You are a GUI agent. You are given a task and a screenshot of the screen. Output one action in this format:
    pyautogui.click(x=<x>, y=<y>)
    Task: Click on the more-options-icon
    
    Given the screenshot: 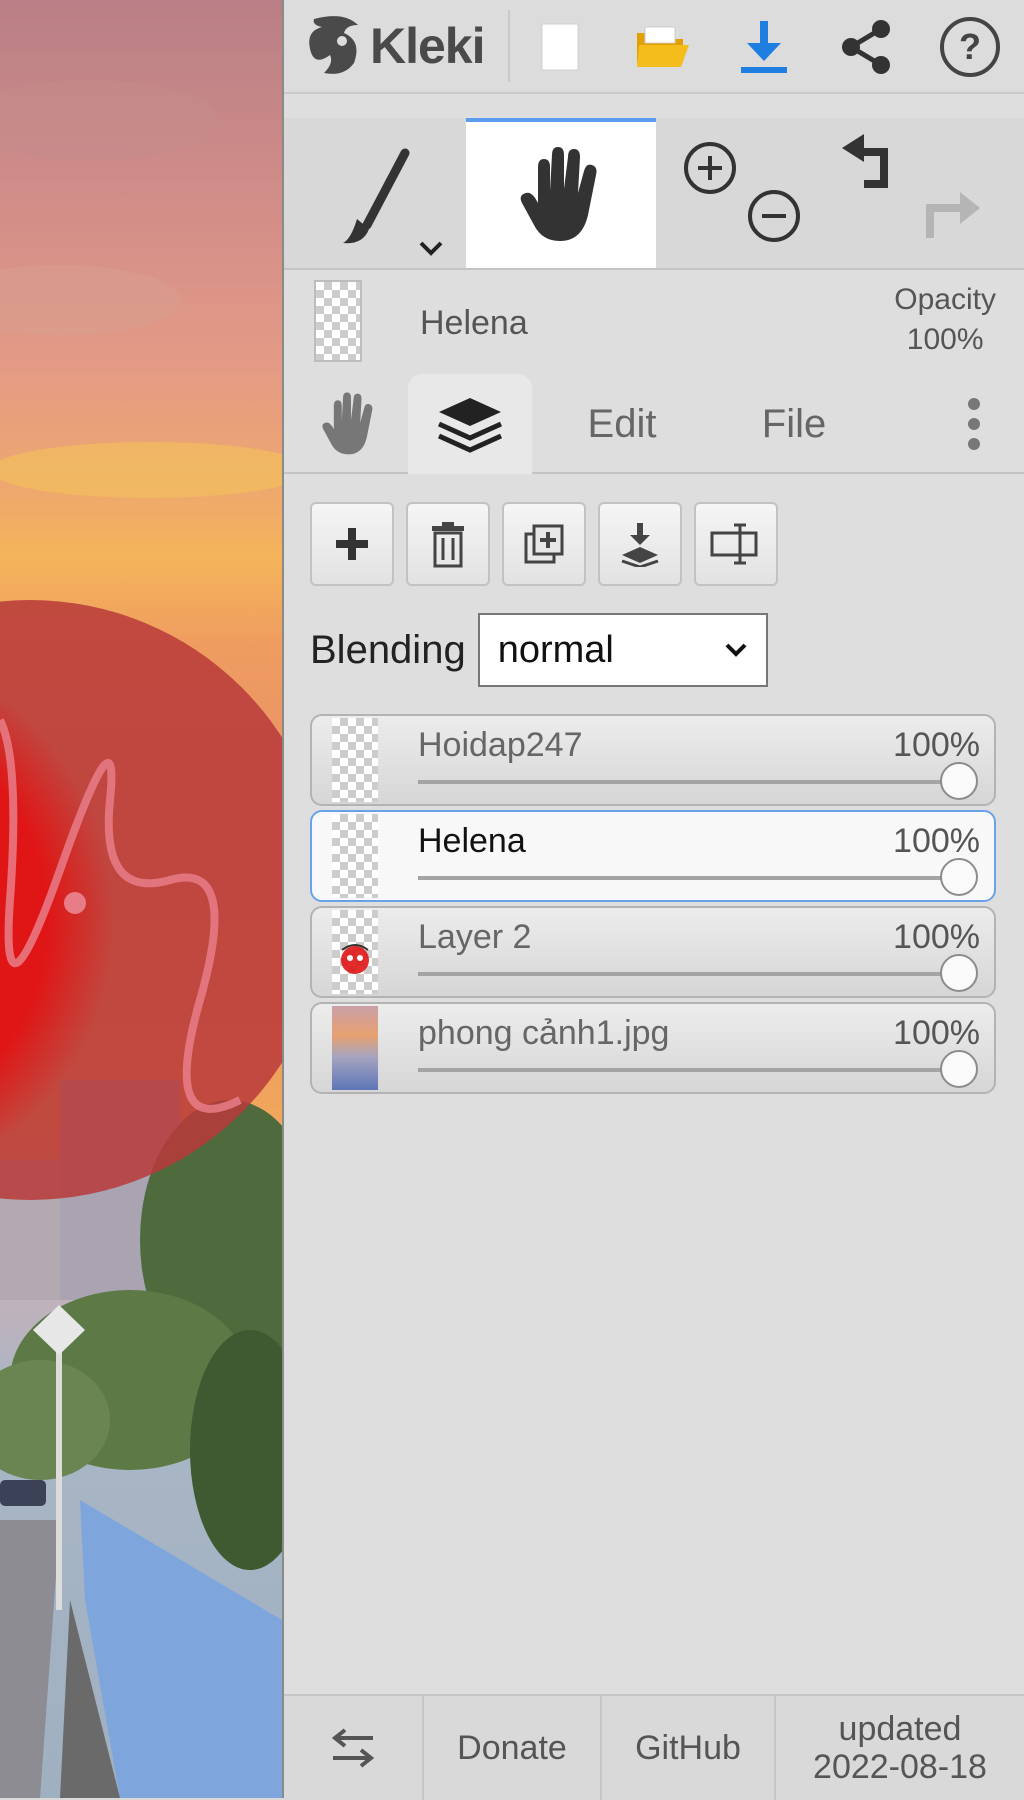 What is the action you would take?
    pyautogui.click(x=974, y=424)
    